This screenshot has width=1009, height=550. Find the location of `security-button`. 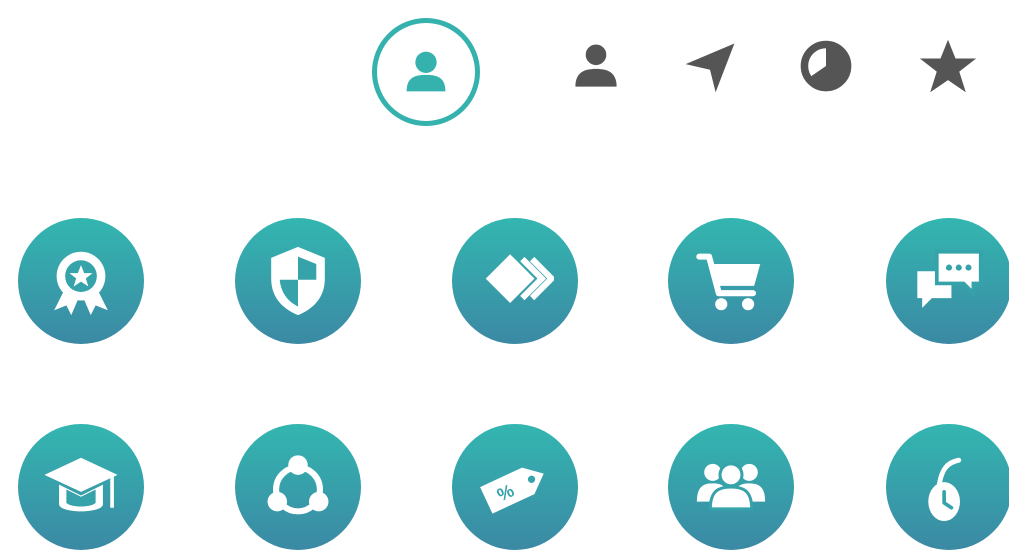

security-button is located at coordinates (298, 281).